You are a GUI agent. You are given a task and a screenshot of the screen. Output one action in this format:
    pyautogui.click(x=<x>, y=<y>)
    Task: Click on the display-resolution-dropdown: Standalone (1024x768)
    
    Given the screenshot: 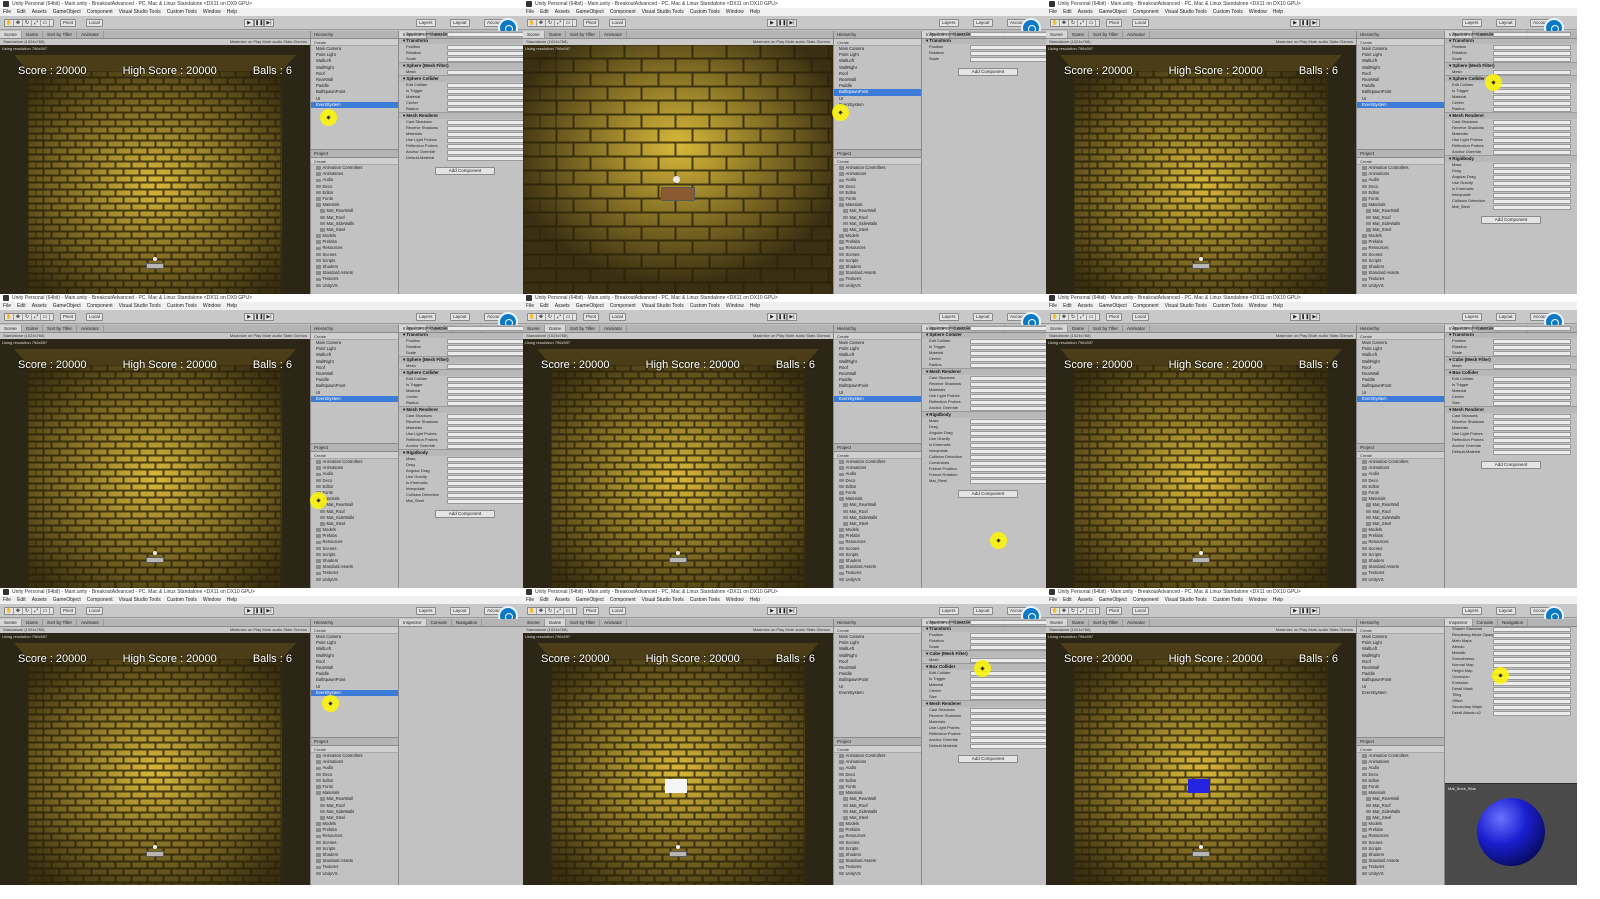 What is the action you would take?
    pyautogui.click(x=24, y=629)
    